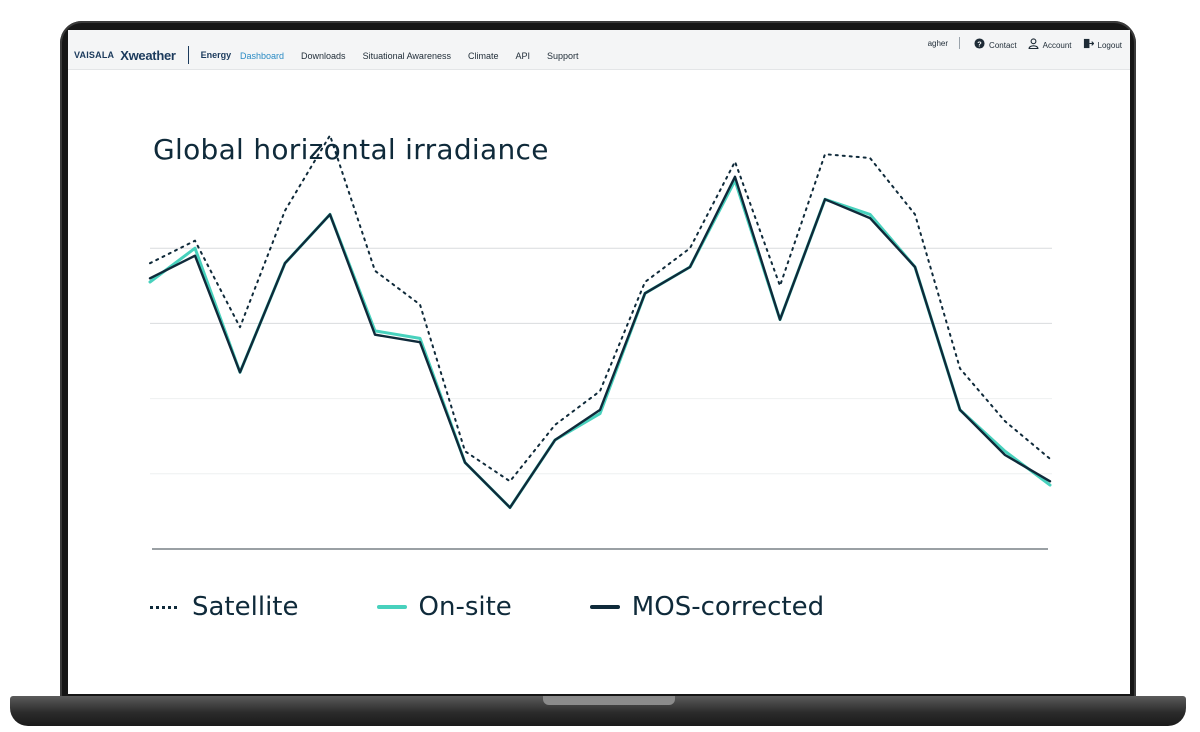 This screenshot has height=732, width=1200. What do you see at coordinates (609, 700) in the screenshot?
I see `laptop-notch` at bounding box center [609, 700].